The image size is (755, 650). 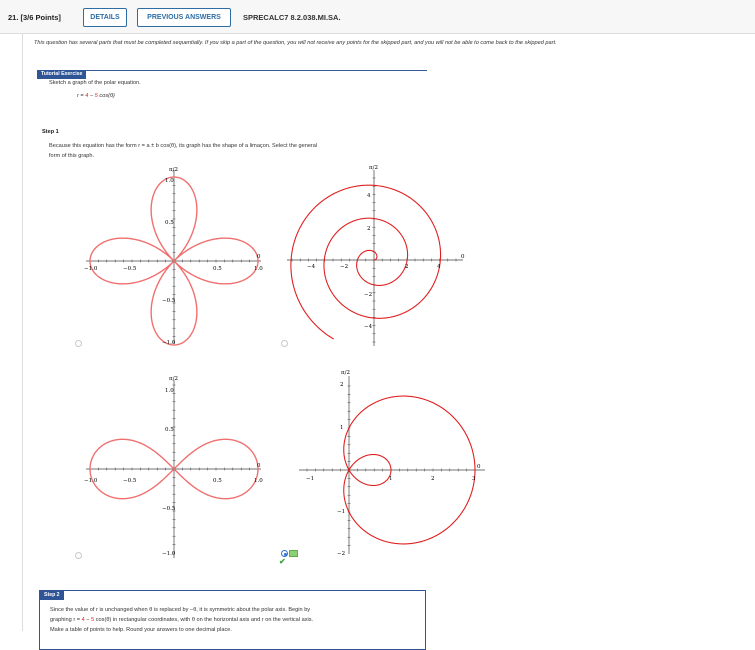 I want to click on correct-answer-indicator, so click(x=293, y=553).